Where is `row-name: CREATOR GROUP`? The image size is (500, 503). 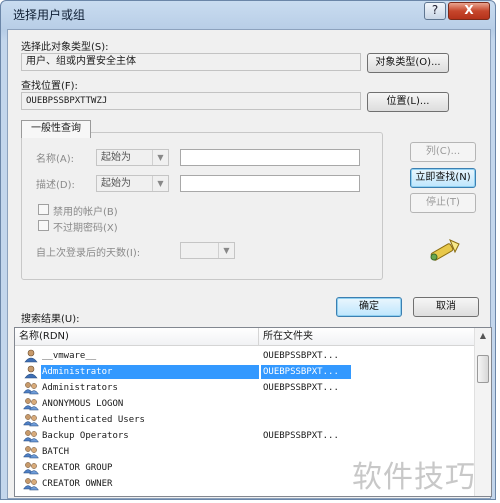 row-name: CREATOR GROUP is located at coordinates (77, 468).